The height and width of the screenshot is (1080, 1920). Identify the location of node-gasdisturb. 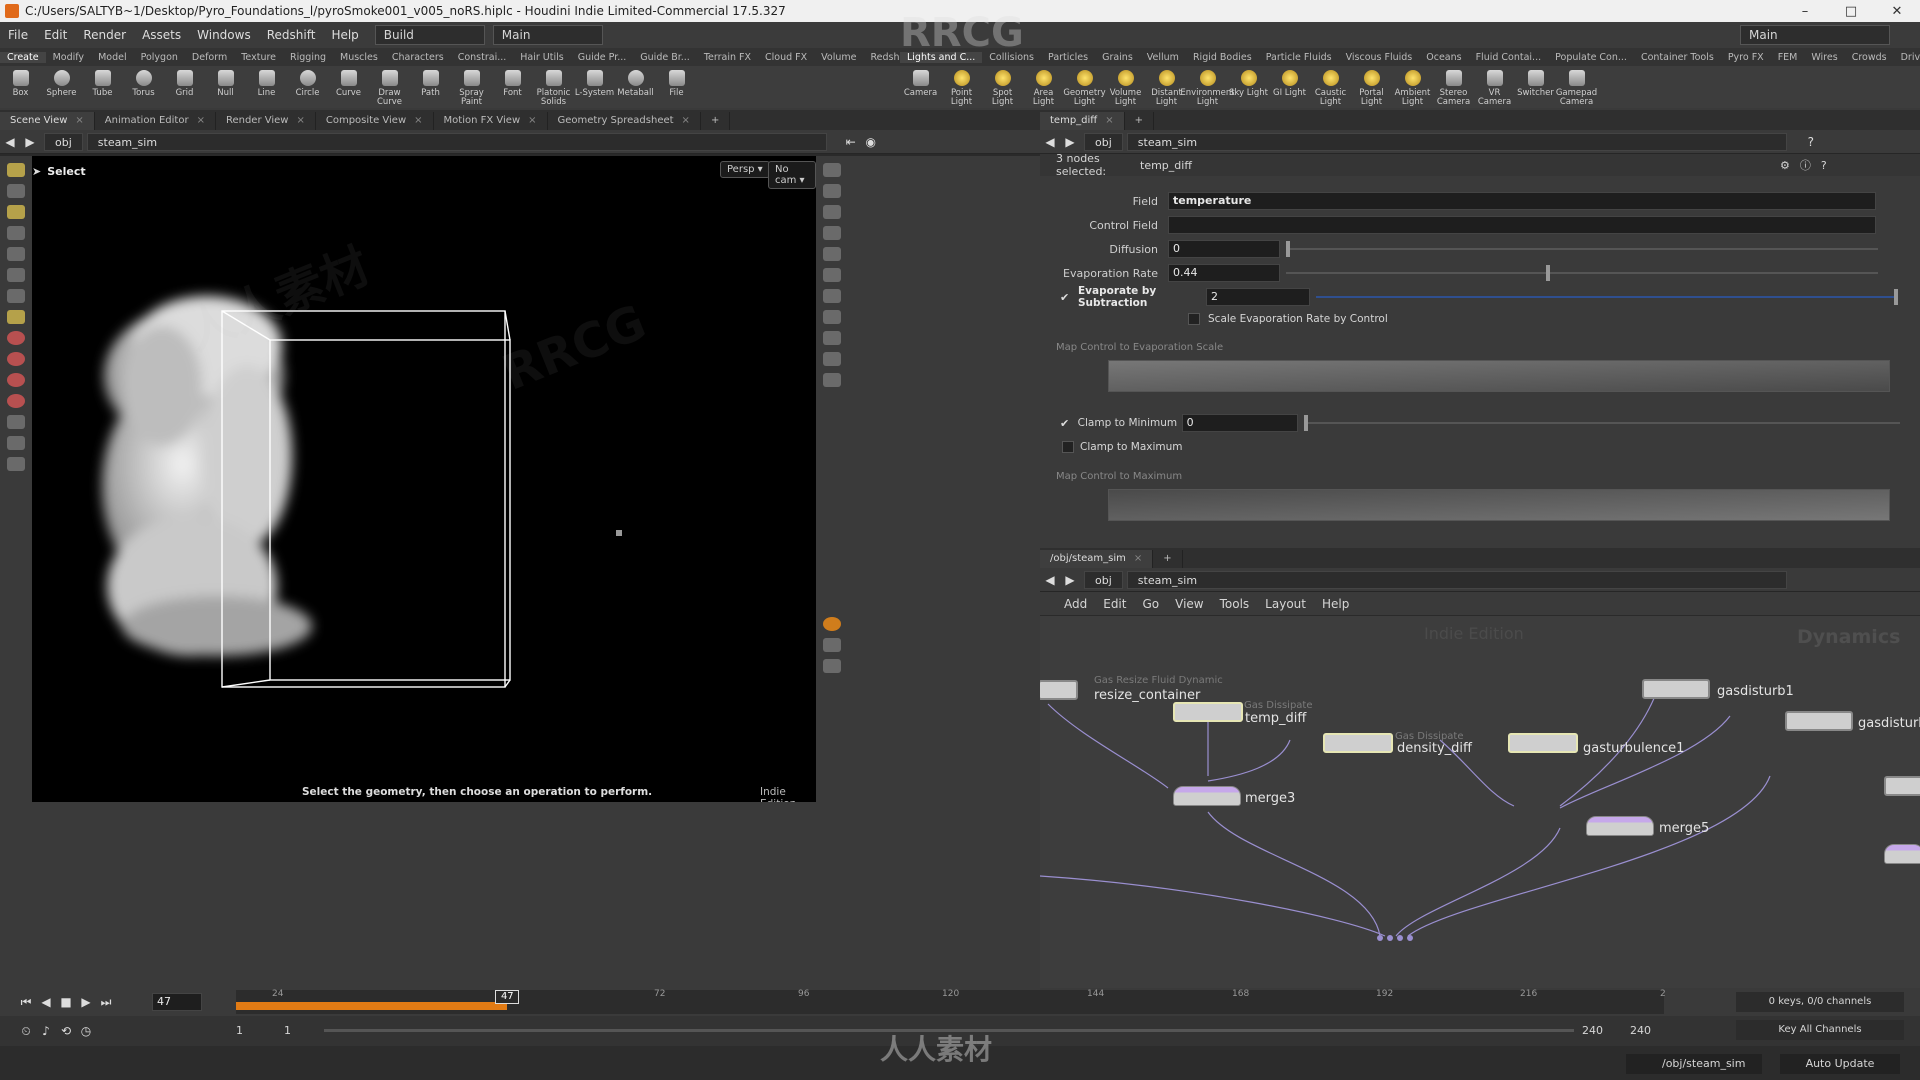
(1819, 721).